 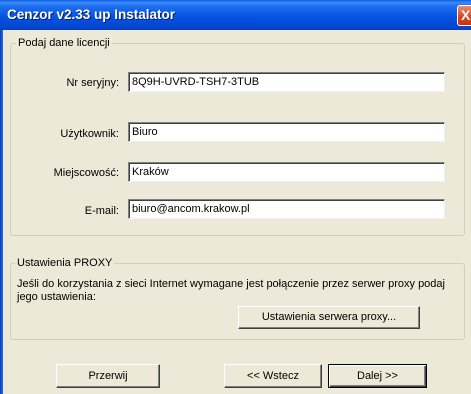 I want to click on title-bar: Cenzor v2.33 up Instalator X, so click(x=235, y=15).